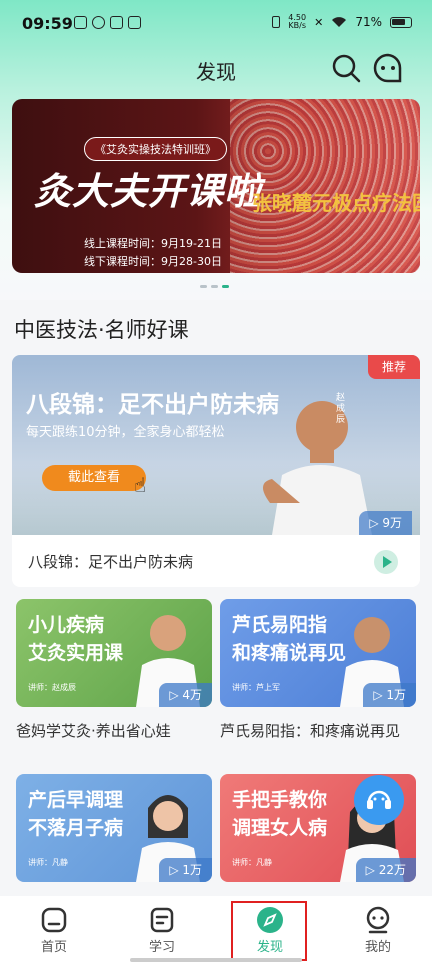  I want to click on tab-home: 首页, so click(54, 926).